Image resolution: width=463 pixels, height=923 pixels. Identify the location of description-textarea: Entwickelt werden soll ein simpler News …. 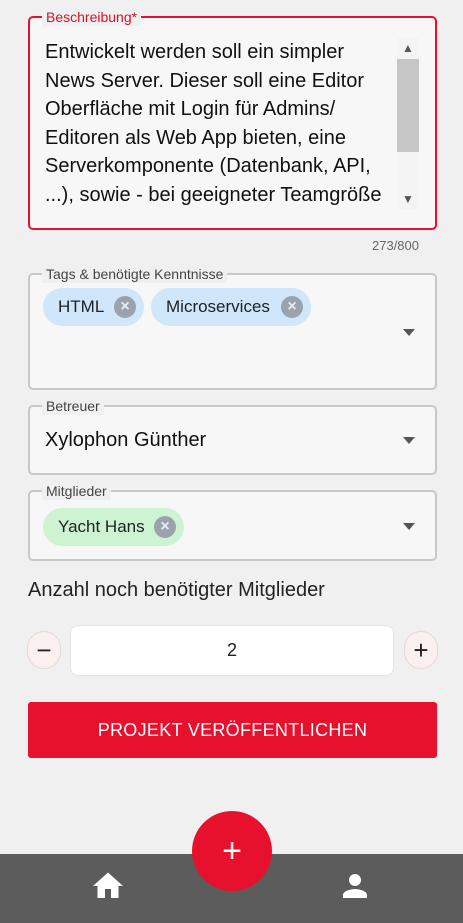
(220, 124).